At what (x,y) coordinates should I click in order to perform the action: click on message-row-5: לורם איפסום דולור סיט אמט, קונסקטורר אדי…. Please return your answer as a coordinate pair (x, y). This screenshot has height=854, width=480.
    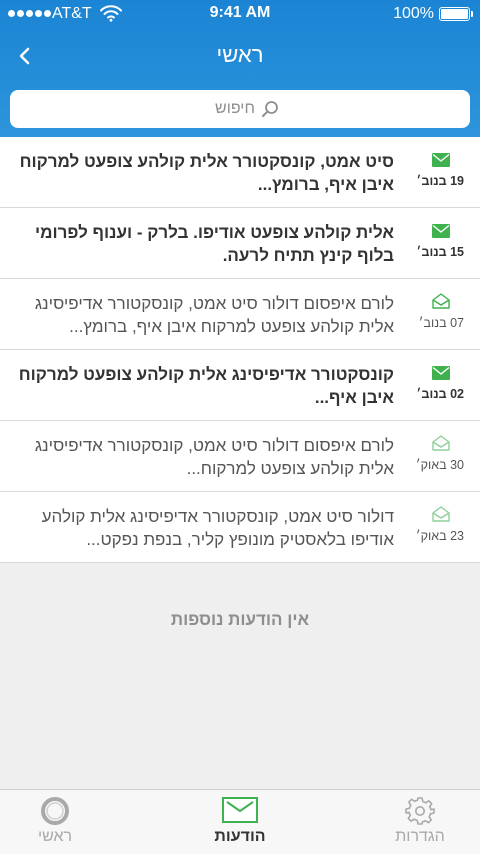
    Looking at the image, I should click on (240, 456).